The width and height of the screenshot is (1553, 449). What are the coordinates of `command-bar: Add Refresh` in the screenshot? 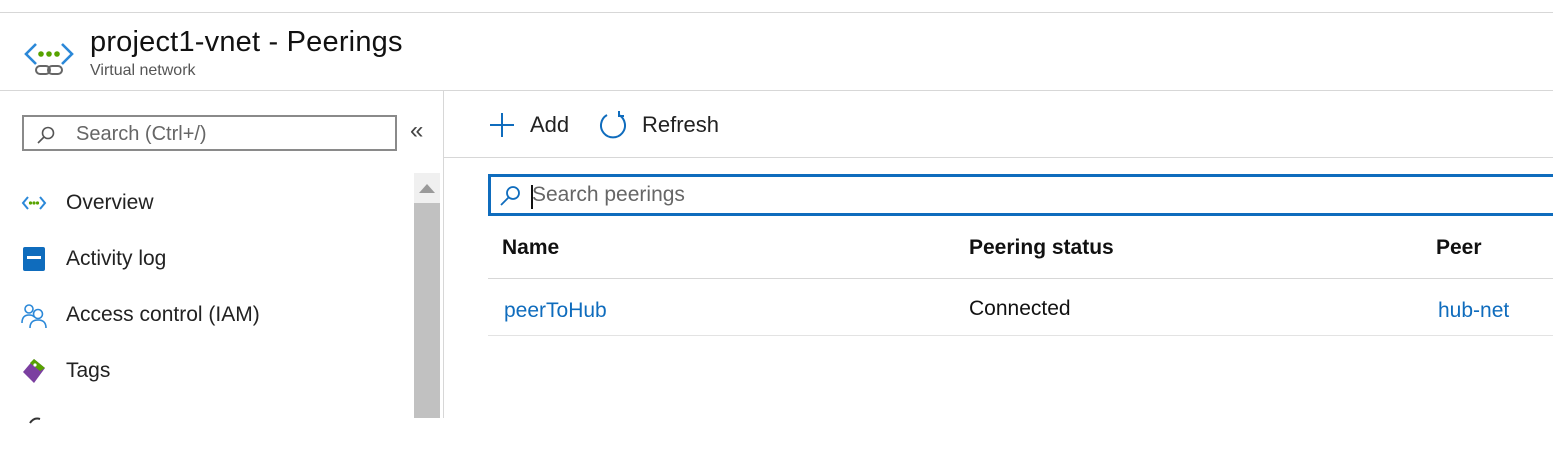 It's located at (998, 124).